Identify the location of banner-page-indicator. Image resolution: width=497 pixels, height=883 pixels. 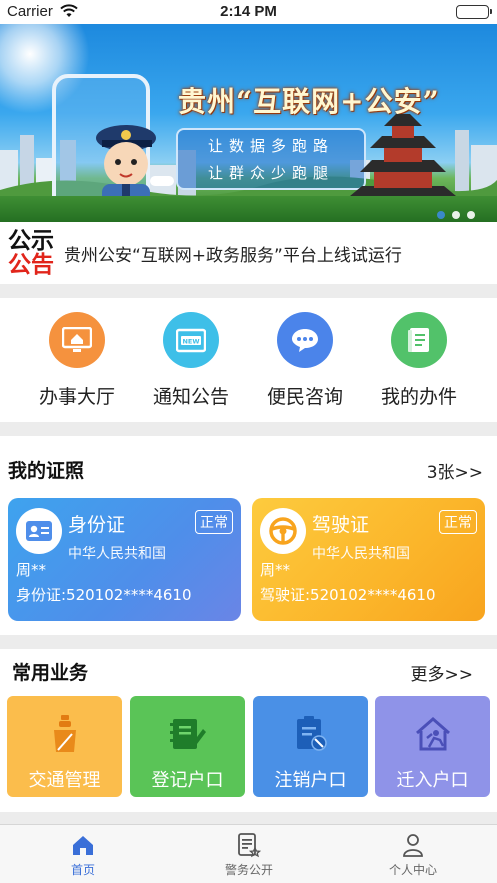
(456, 215).